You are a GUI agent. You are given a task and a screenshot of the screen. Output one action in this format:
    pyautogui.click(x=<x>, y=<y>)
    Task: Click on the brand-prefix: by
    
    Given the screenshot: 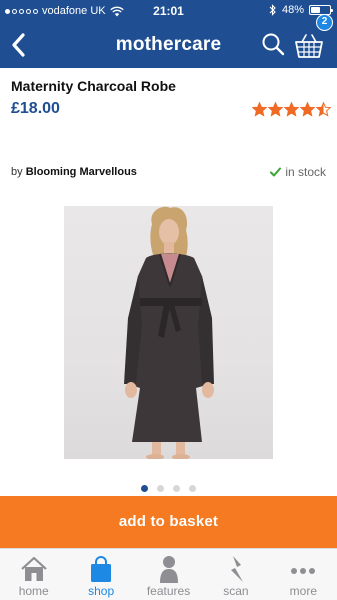 What is the action you would take?
    pyautogui.click(x=17, y=172)
    